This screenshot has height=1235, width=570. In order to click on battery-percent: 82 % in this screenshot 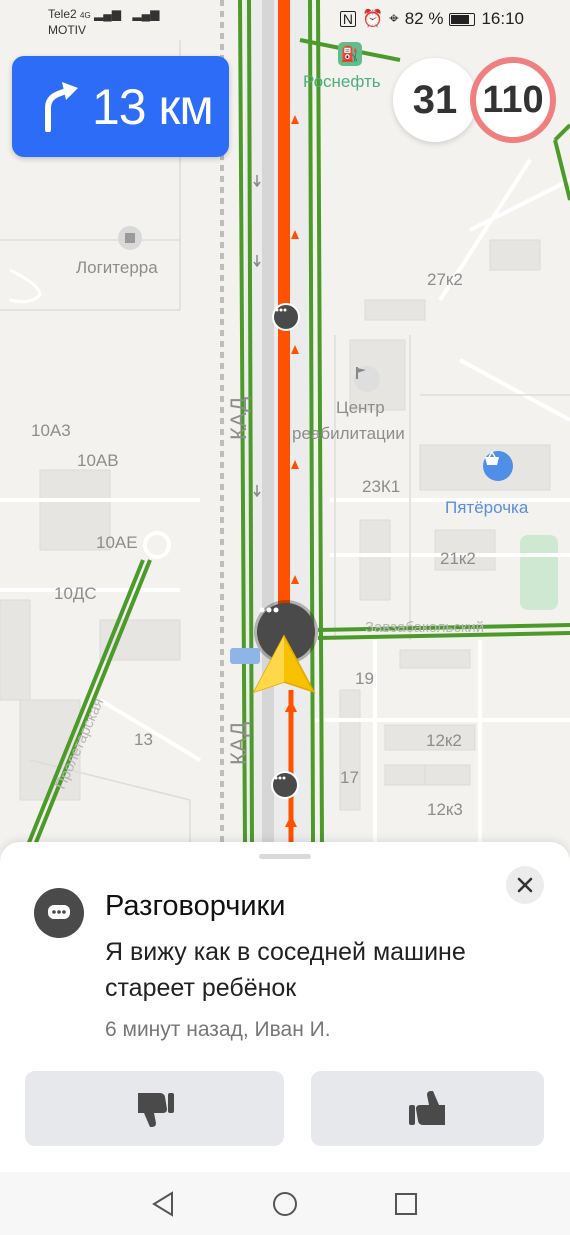, I will do `click(424, 18)`.